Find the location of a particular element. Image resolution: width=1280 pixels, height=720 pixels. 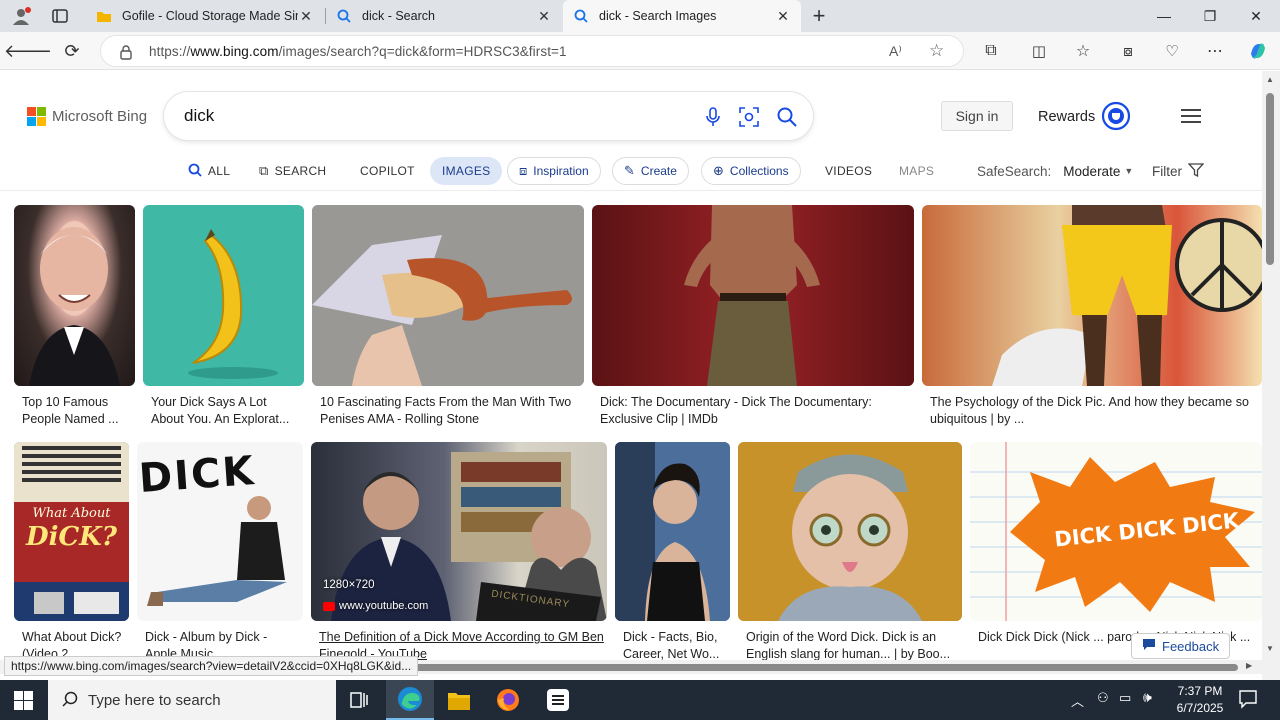

tab-search-images: dick - Search Images ✕ is located at coordinates (682, 16).